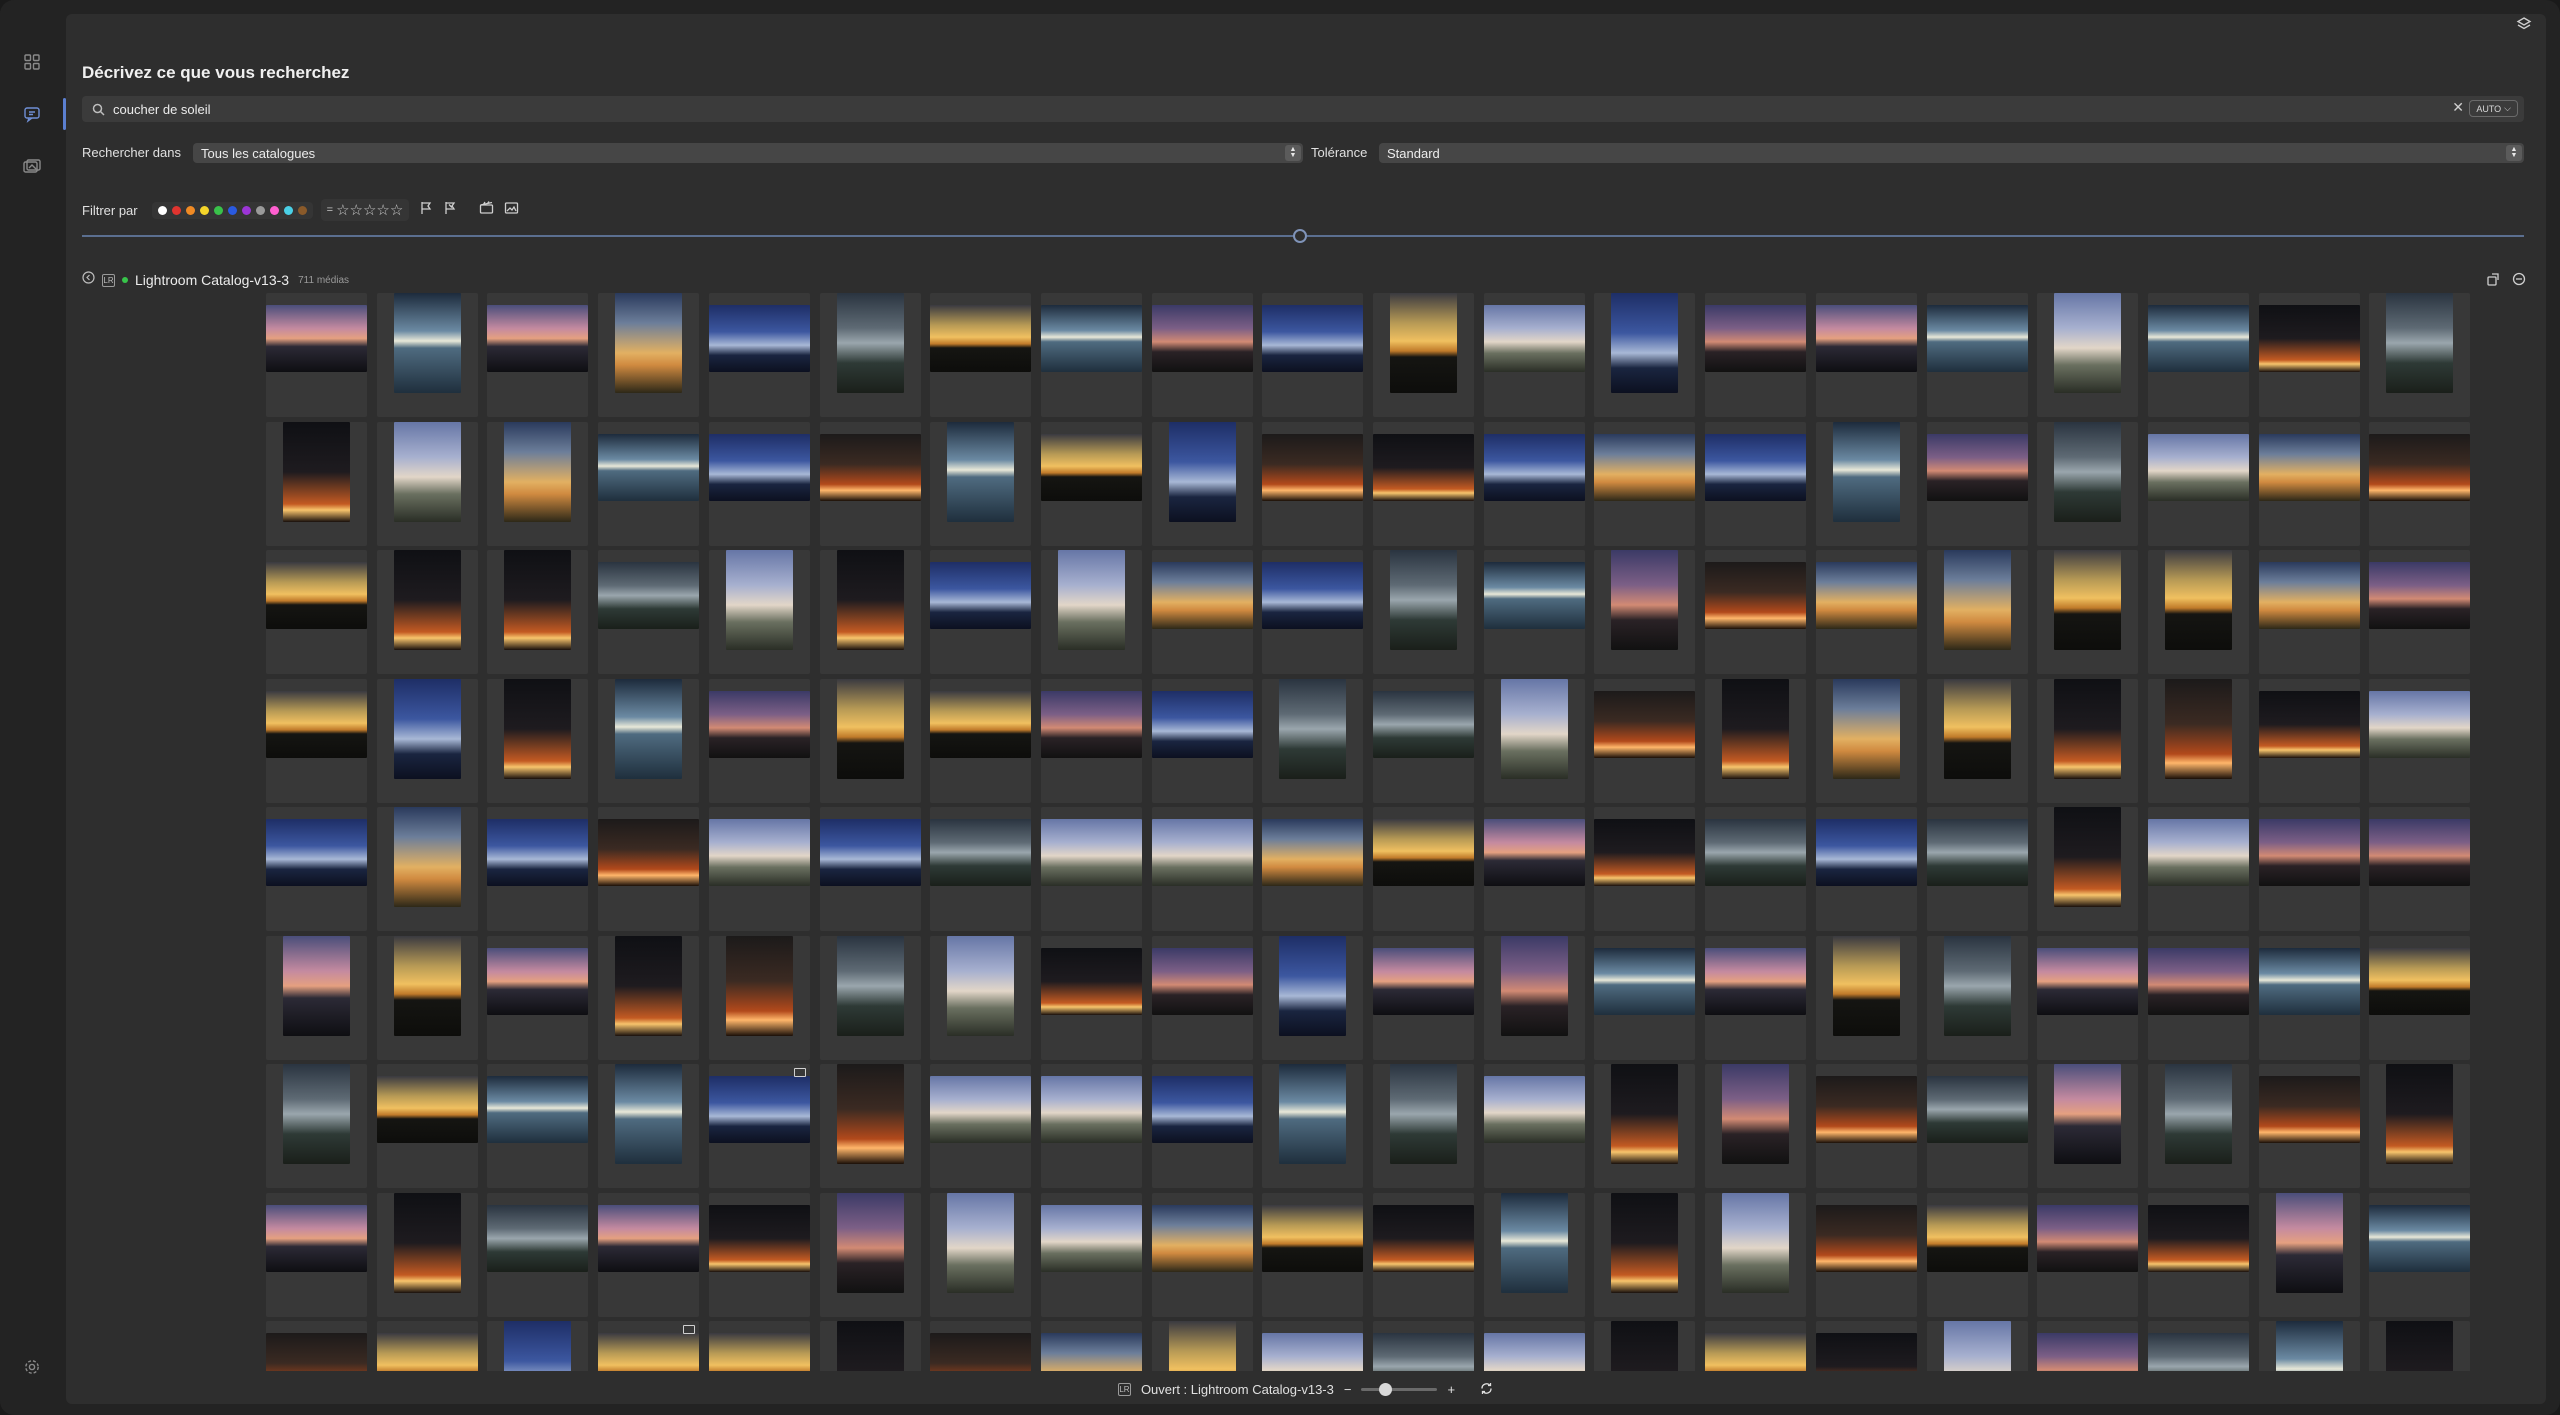 This screenshot has width=2560, height=1415. What do you see at coordinates (1451, 1389) in the screenshot?
I see `zoom-in-button: +` at bounding box center [1451, 1389].